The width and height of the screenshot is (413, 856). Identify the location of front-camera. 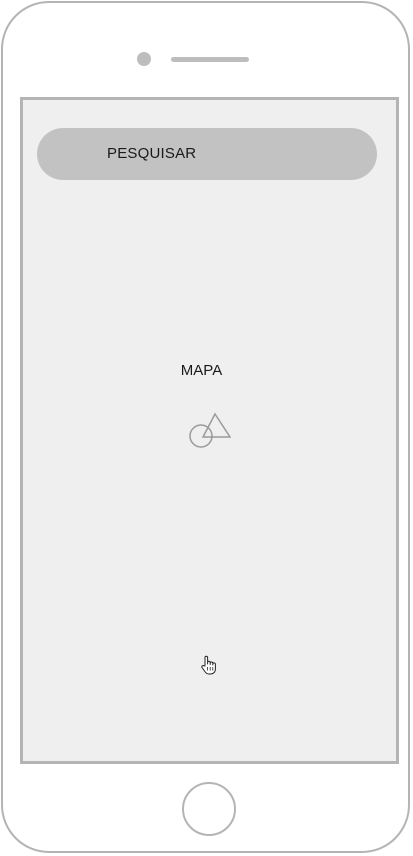
(144, 59).